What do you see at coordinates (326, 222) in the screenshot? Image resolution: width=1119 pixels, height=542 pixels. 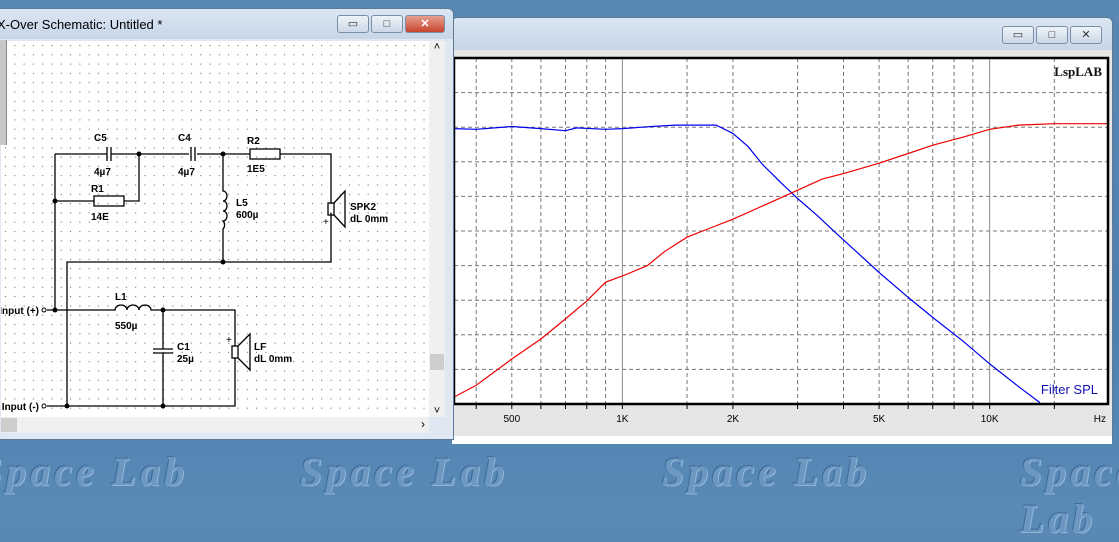 I see `spk2-polarity: +` at bounding box center [326, 222].